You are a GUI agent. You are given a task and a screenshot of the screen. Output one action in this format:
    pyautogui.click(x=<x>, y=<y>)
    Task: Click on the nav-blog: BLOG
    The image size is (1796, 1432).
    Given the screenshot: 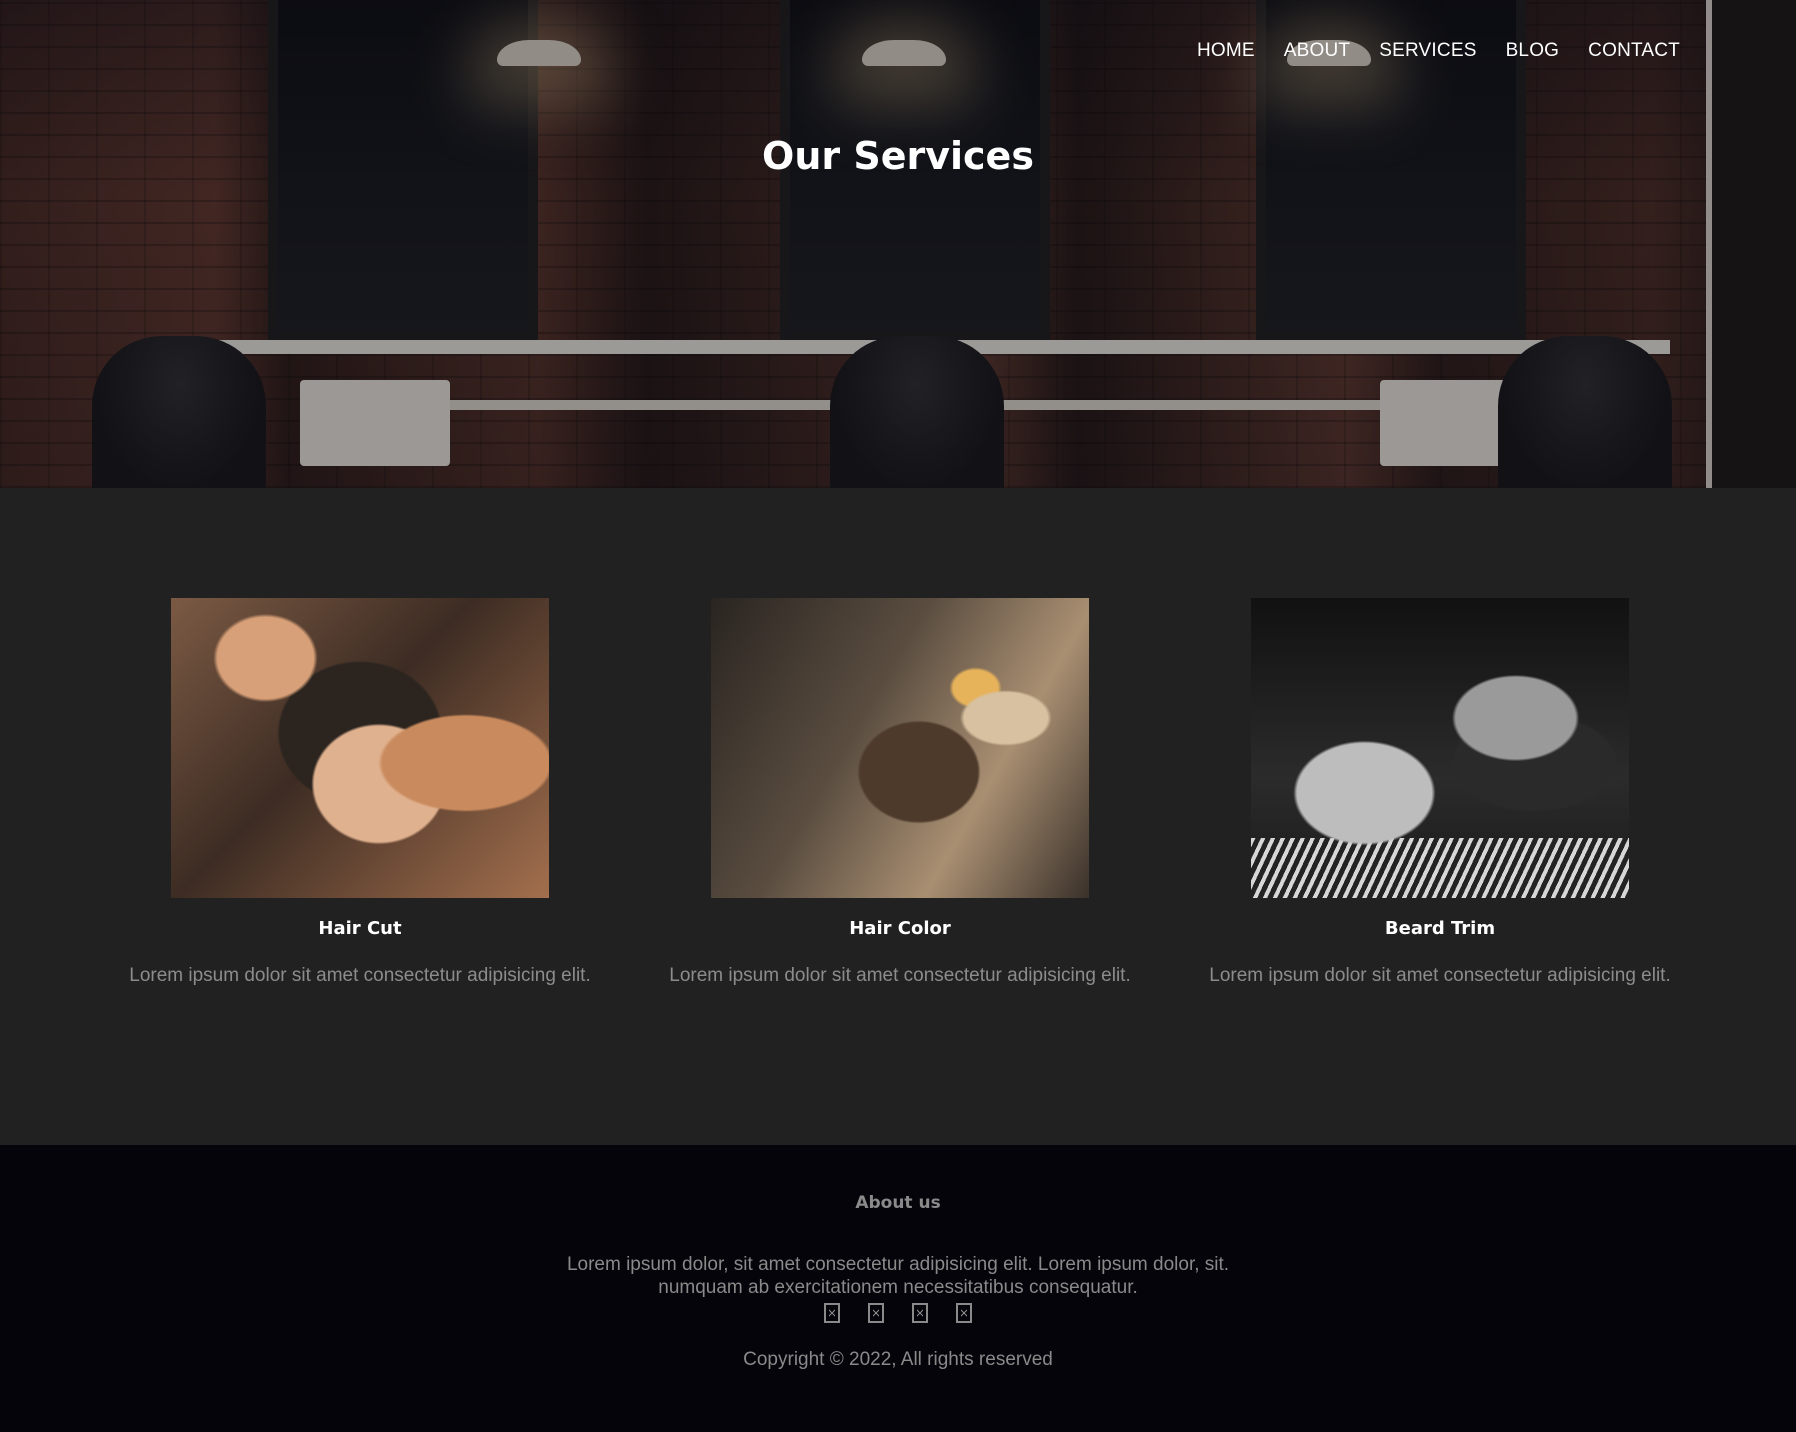 What is the action you would take?
    pyautogui.click(x=1533, y=51)
    